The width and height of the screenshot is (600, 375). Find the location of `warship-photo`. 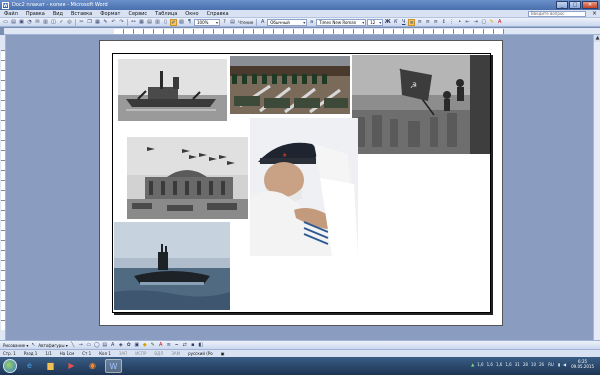

warship-photo is located at coordinates (172, 90).